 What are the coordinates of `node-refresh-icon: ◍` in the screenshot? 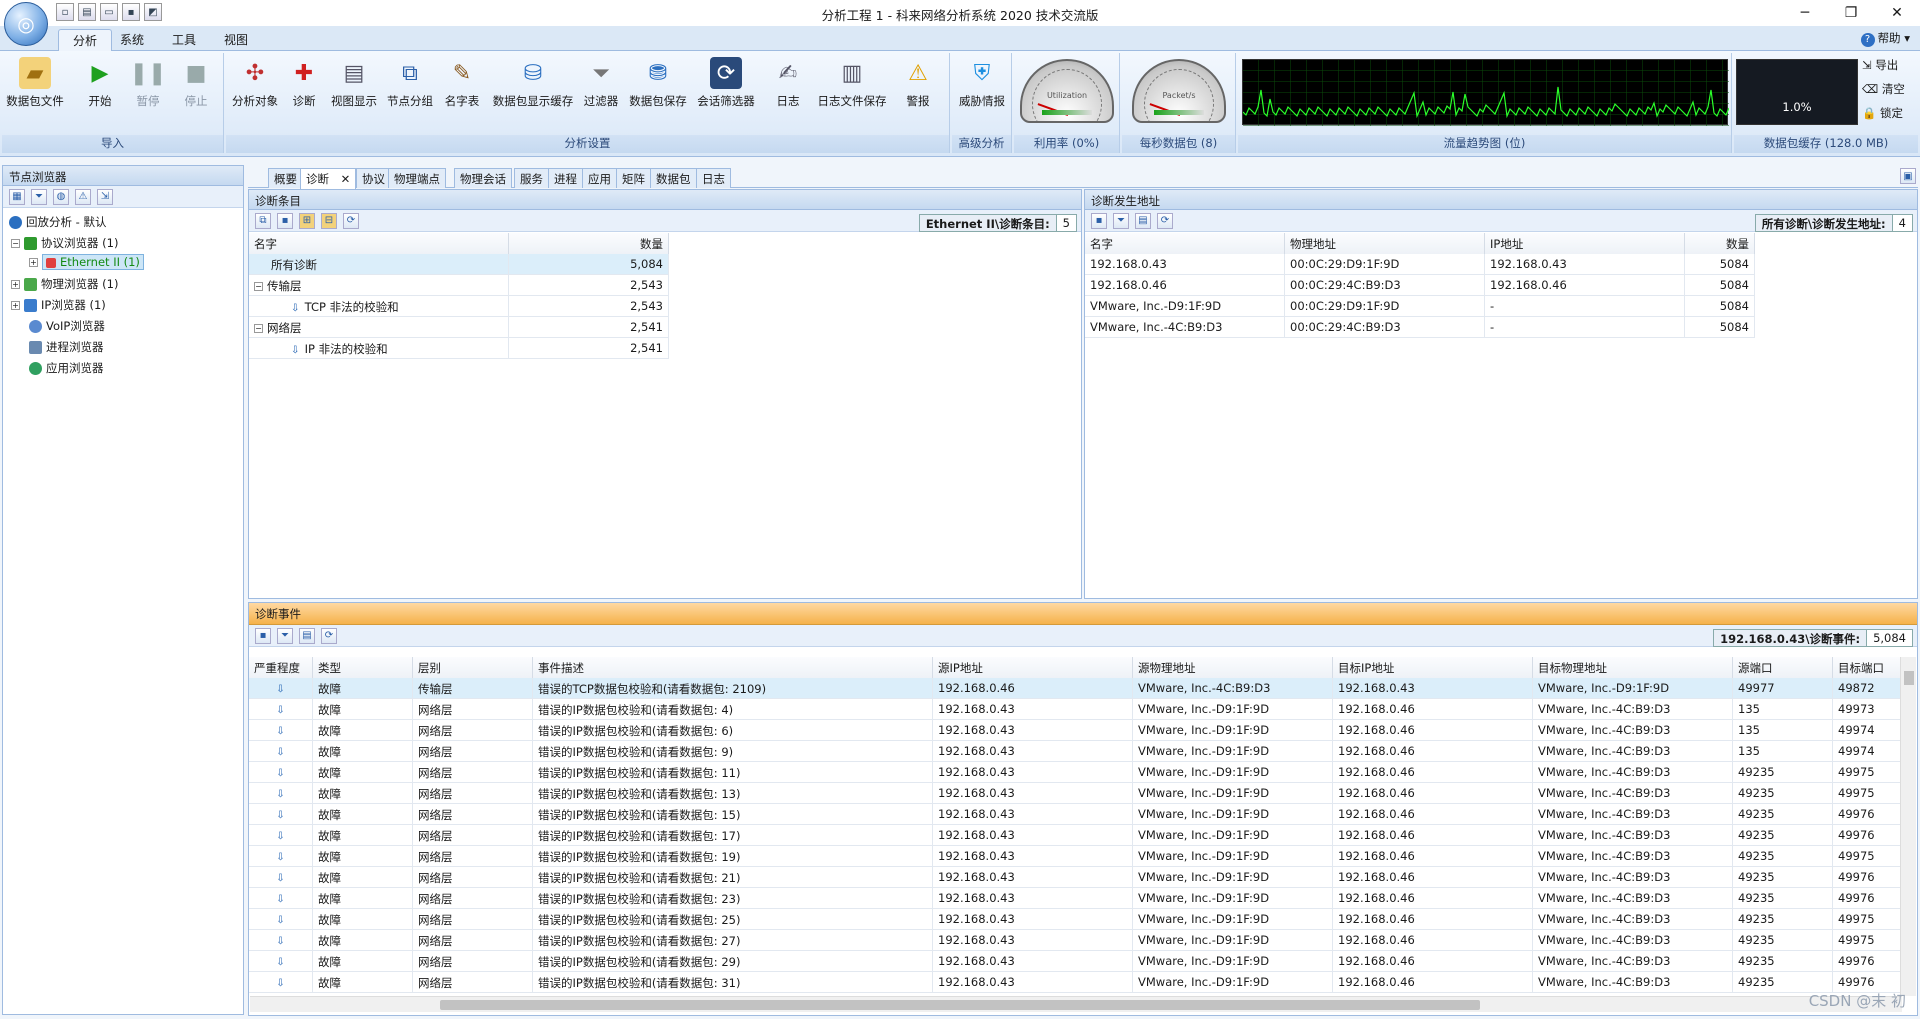 It's located at (61, 196).